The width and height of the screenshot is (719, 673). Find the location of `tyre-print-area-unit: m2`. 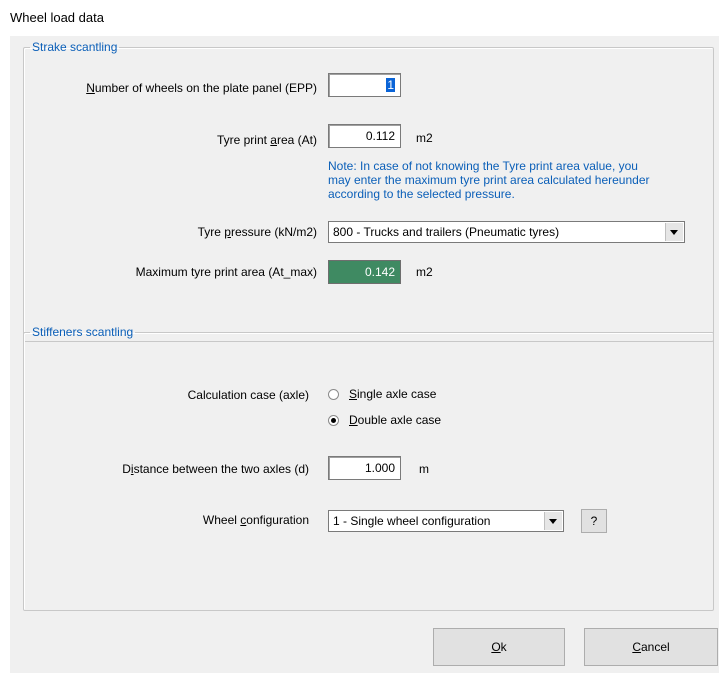

tyre-print-area-unit: m2 is located at coordinates (424, 138).